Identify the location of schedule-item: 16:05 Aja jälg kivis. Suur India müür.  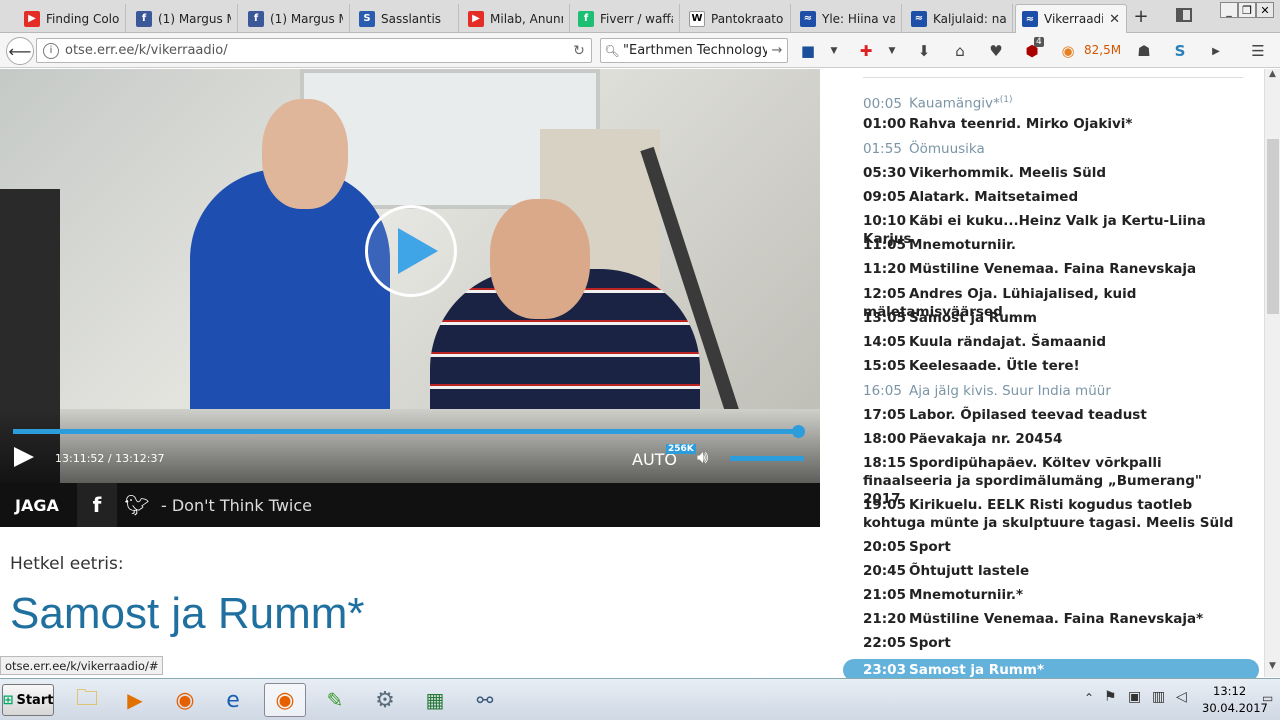
(1053, 391).